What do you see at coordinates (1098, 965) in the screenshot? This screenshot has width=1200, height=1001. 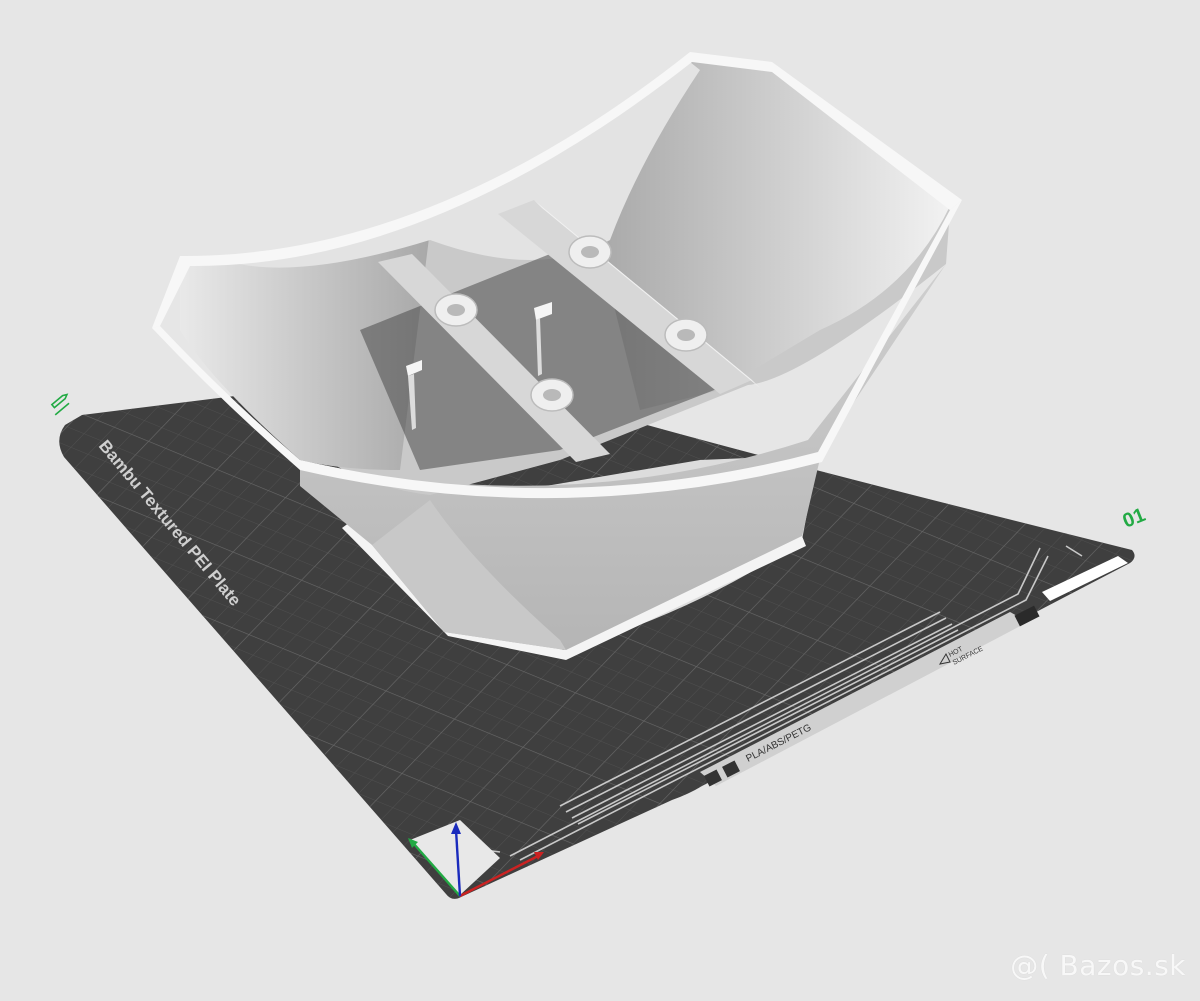 I see `watermark: @( Bazos.sk` at bounding box center [1098, 965].